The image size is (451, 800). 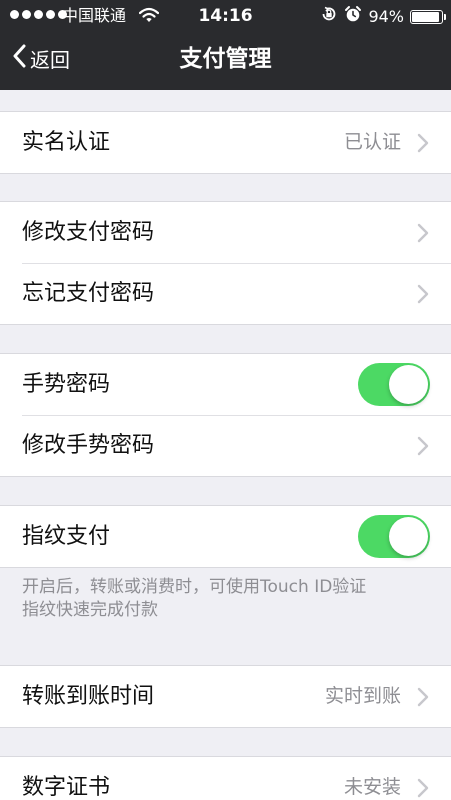 I want to click on group-certificate: 数字证书 未安装, so click(x=225, y=778).